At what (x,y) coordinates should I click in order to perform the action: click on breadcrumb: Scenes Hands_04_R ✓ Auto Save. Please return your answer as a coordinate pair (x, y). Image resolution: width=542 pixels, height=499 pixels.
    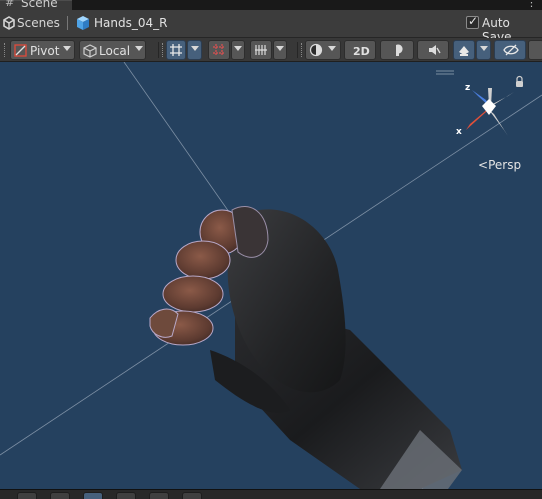
    Looking at the image, I should click on (271, 27).